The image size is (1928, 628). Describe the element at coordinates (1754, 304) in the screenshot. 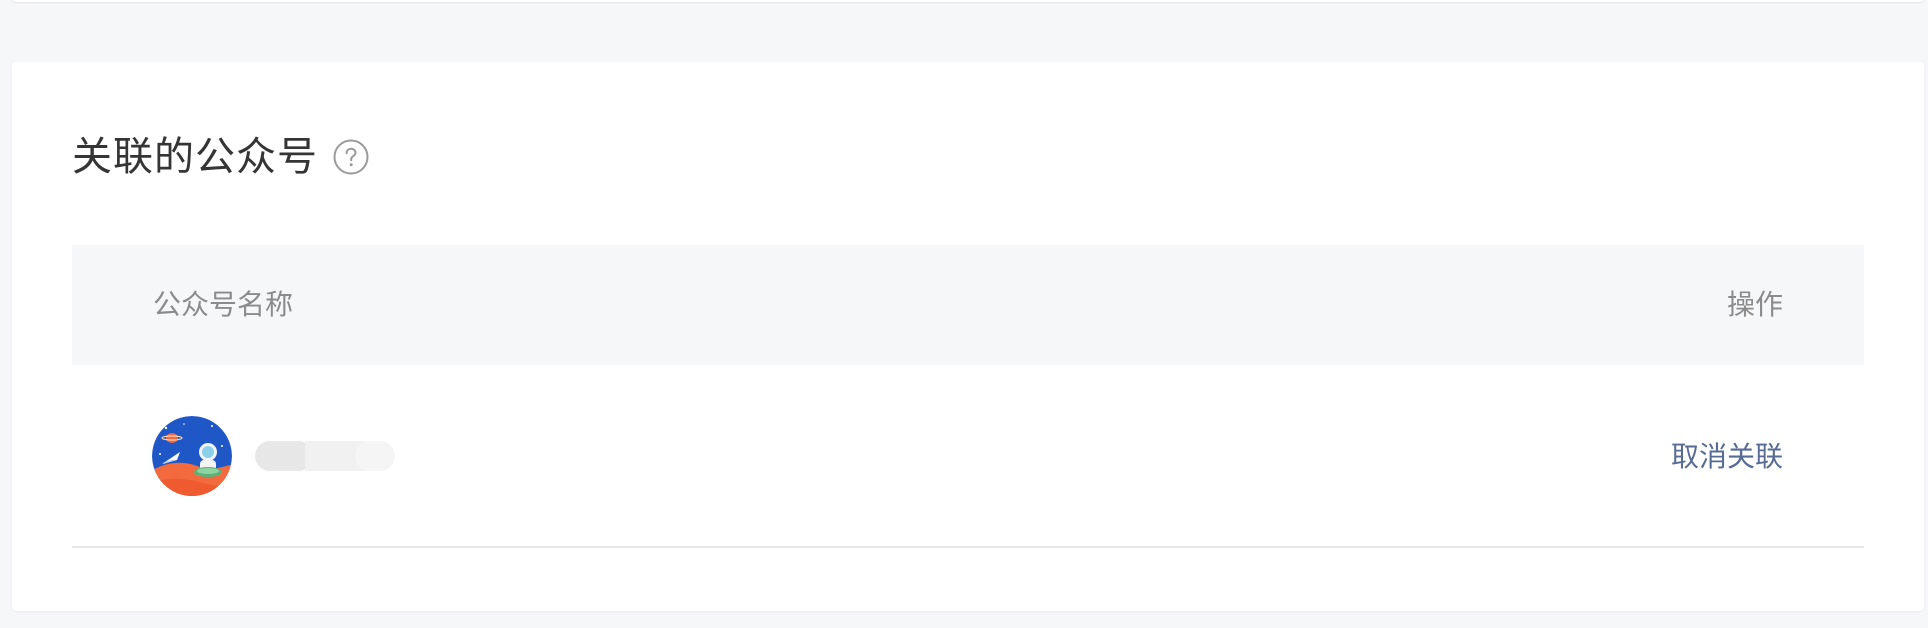

I see `column-header-operation: 操作` at that location.